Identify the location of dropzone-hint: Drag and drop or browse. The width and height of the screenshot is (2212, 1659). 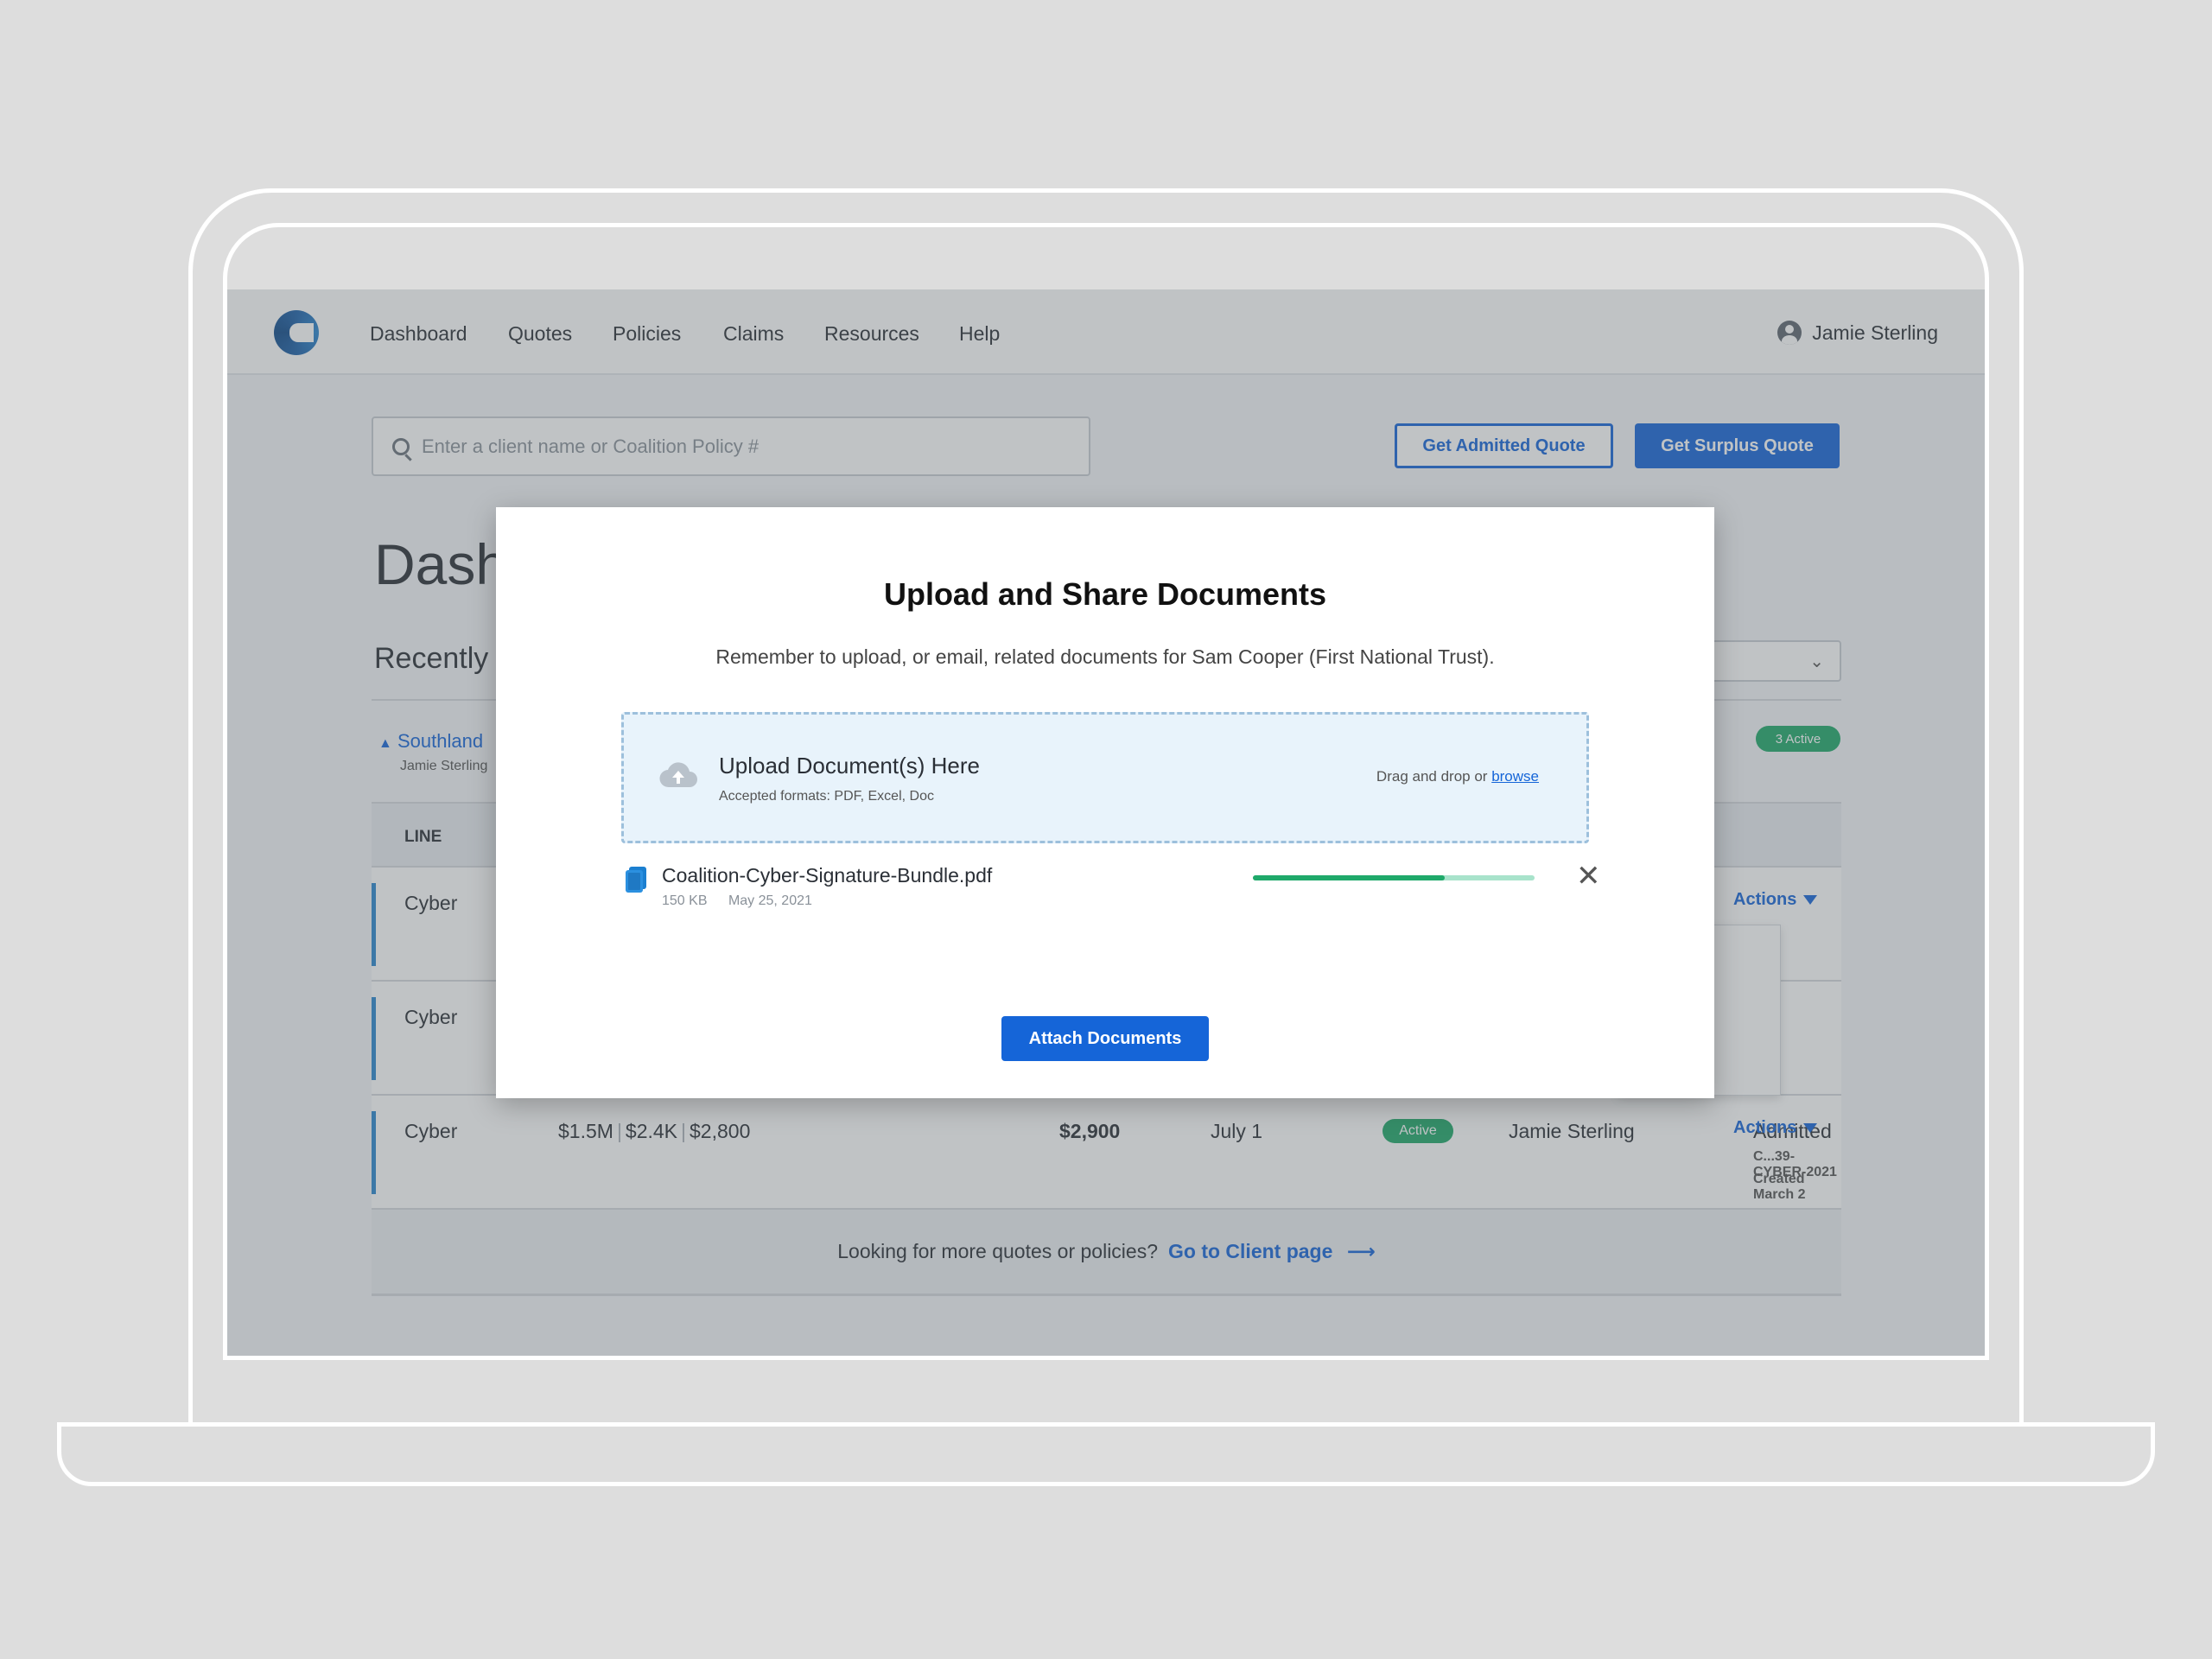
(1457, 776).